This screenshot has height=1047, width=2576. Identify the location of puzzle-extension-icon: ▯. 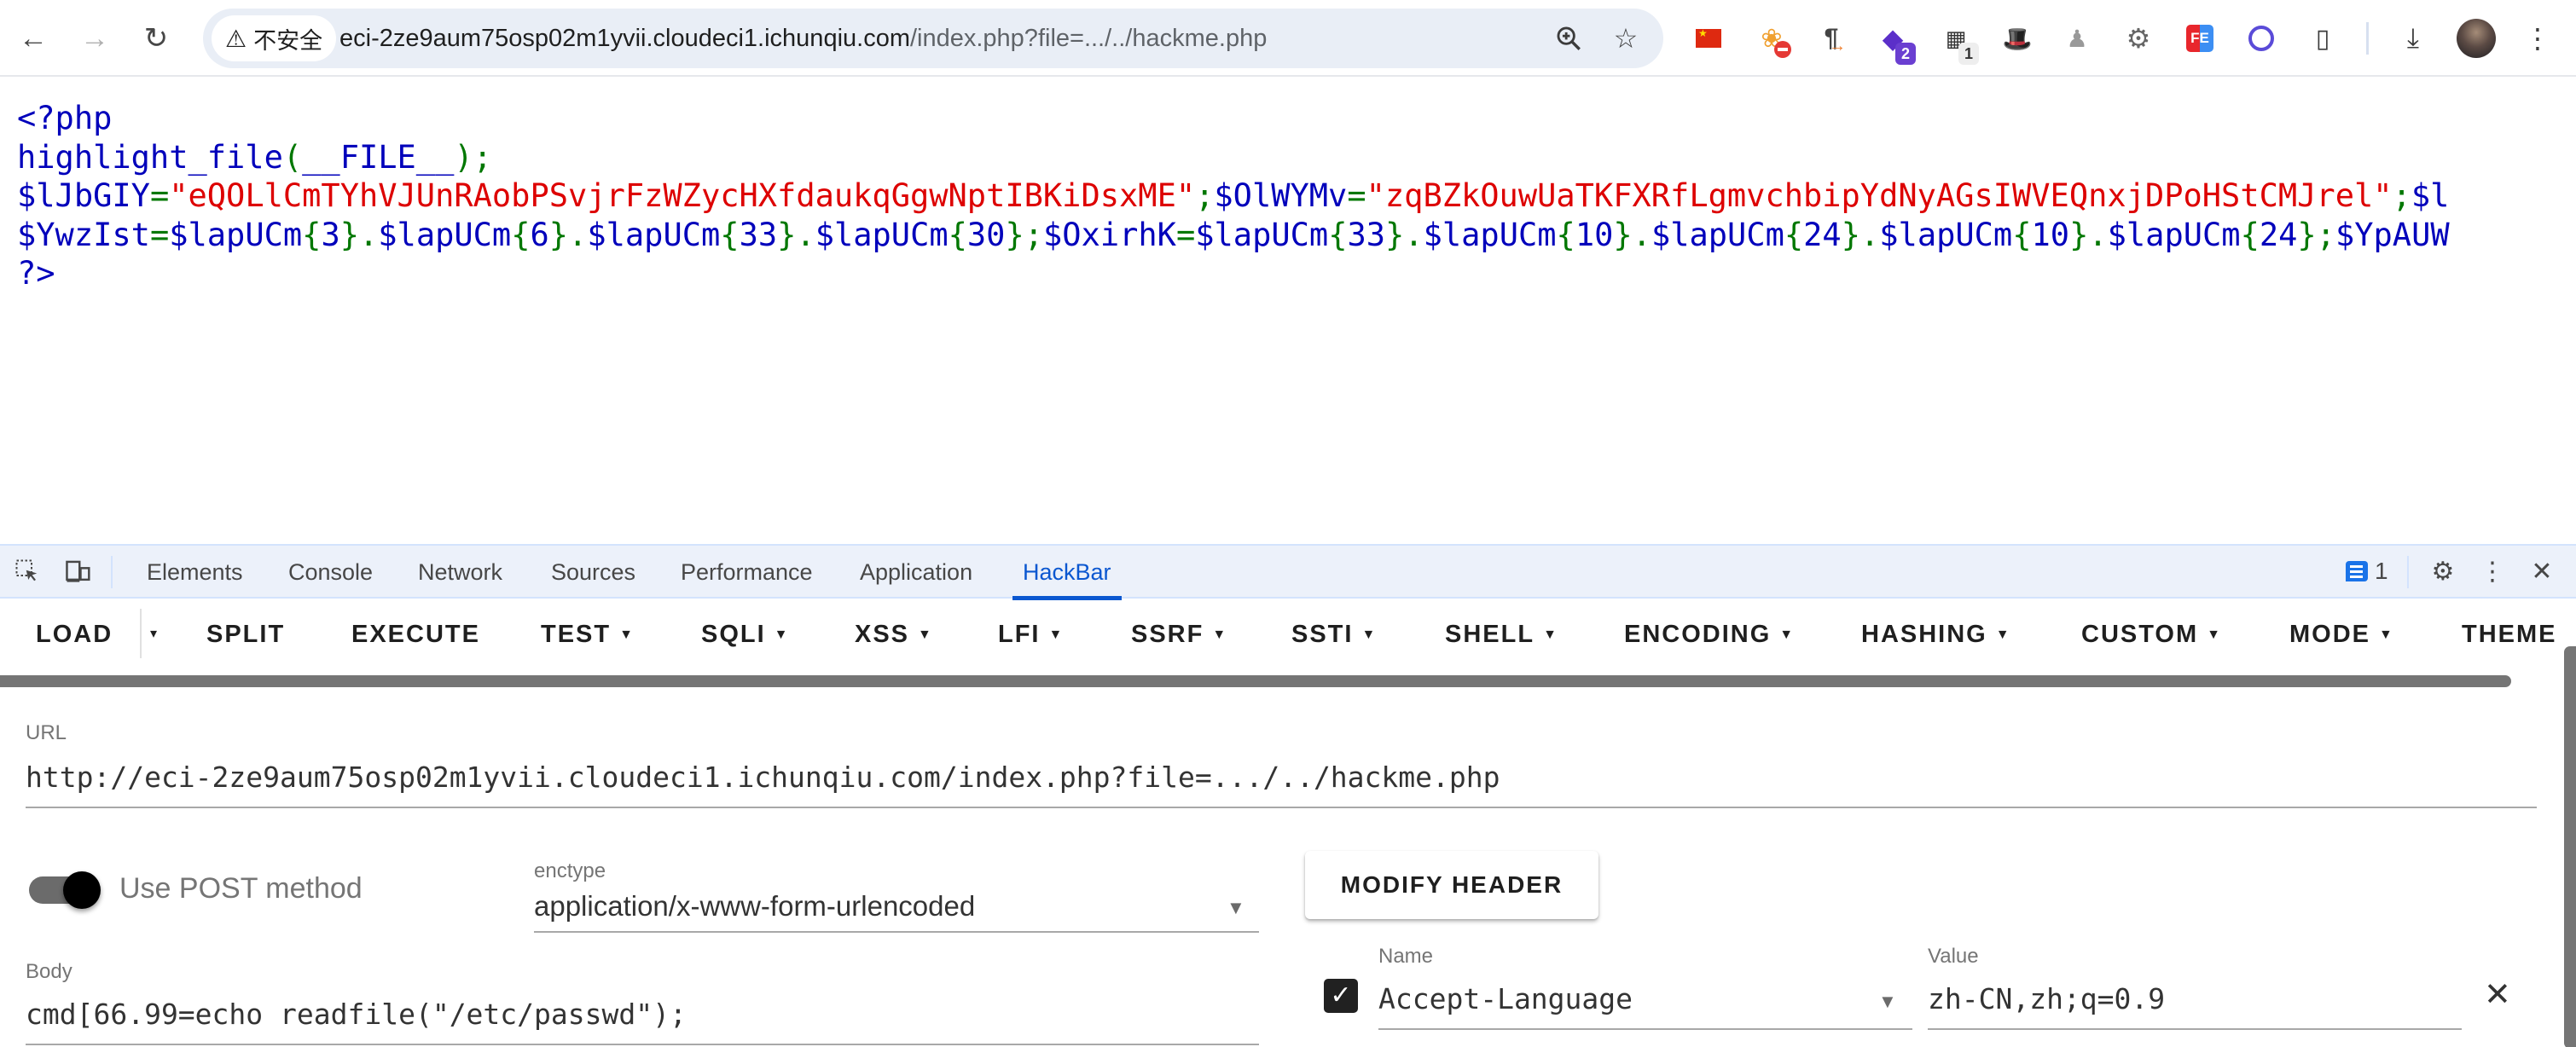
(2322, 38).